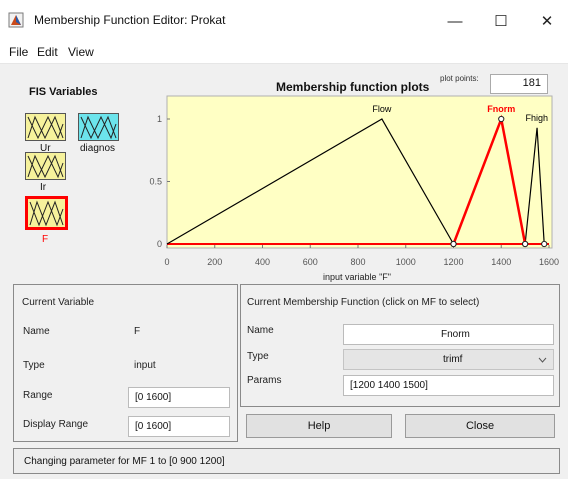  I want to click on mf-name-label: Name, so click(260, 330).